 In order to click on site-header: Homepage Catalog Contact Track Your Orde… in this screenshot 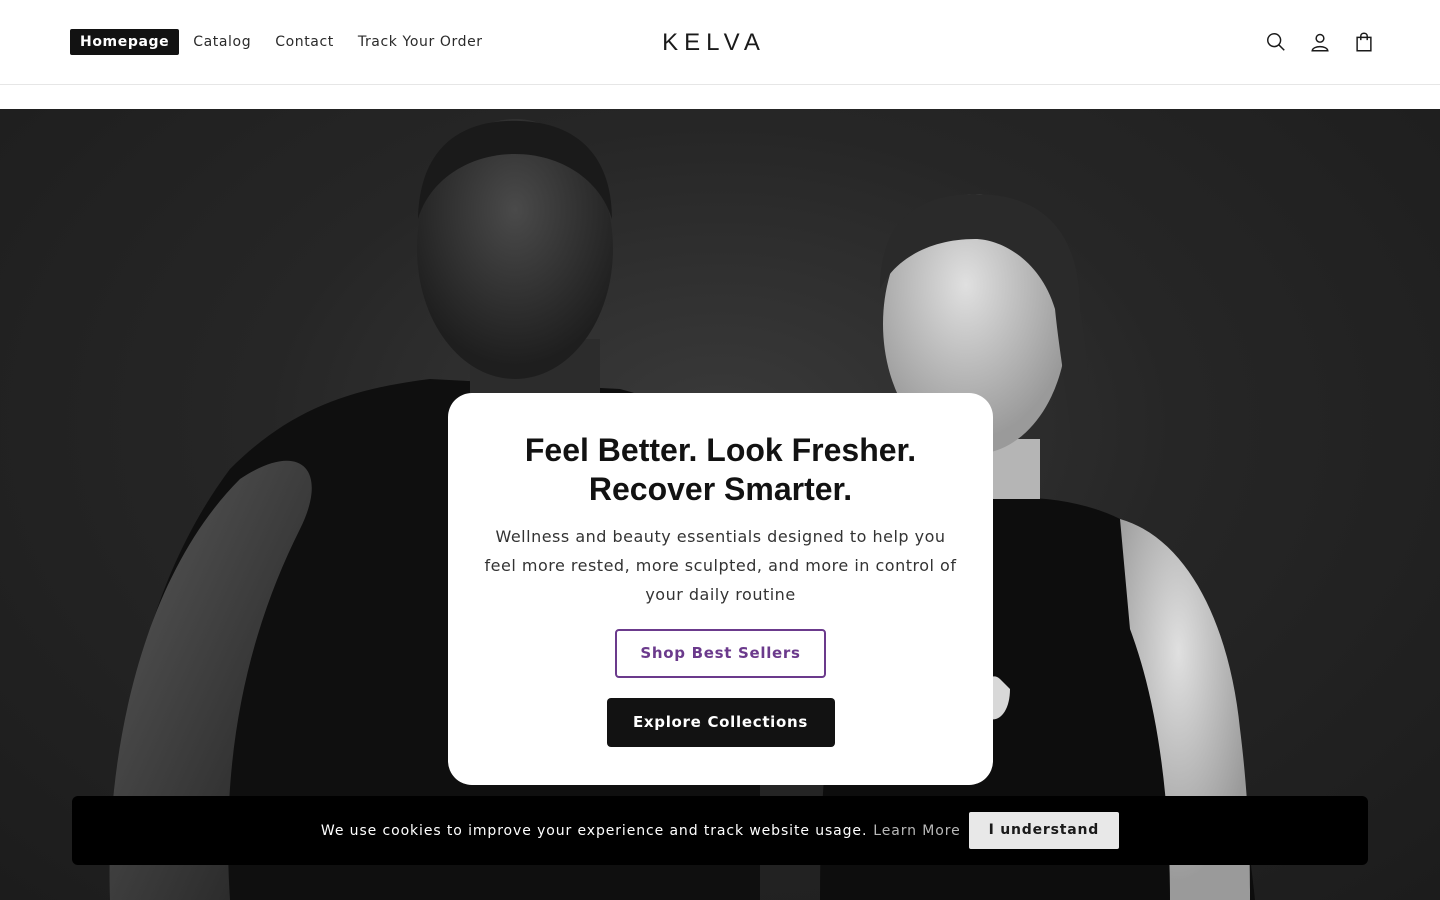, I will do `click(720, 42)`.